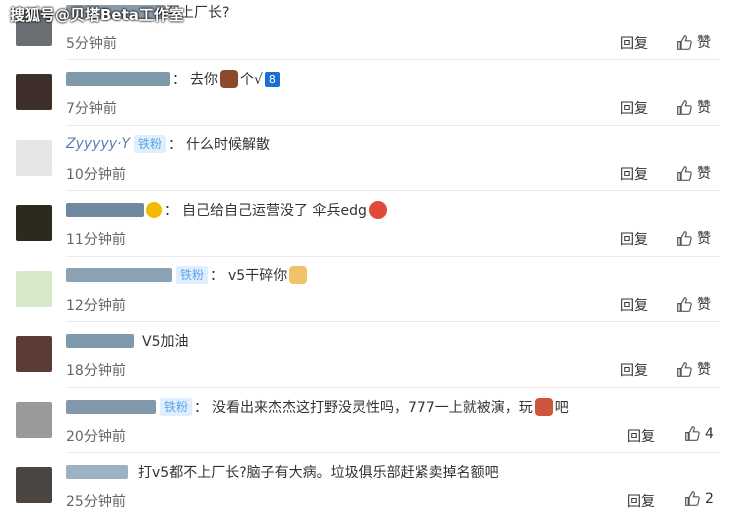  What do you see at coordinates (318, 473) in the screenshot?
I see `comment-text: 打v5都不上厂长?脑子有大病。垃圾俱乐部赶紧卖掉名额吧` at bounding box center [318, 473].